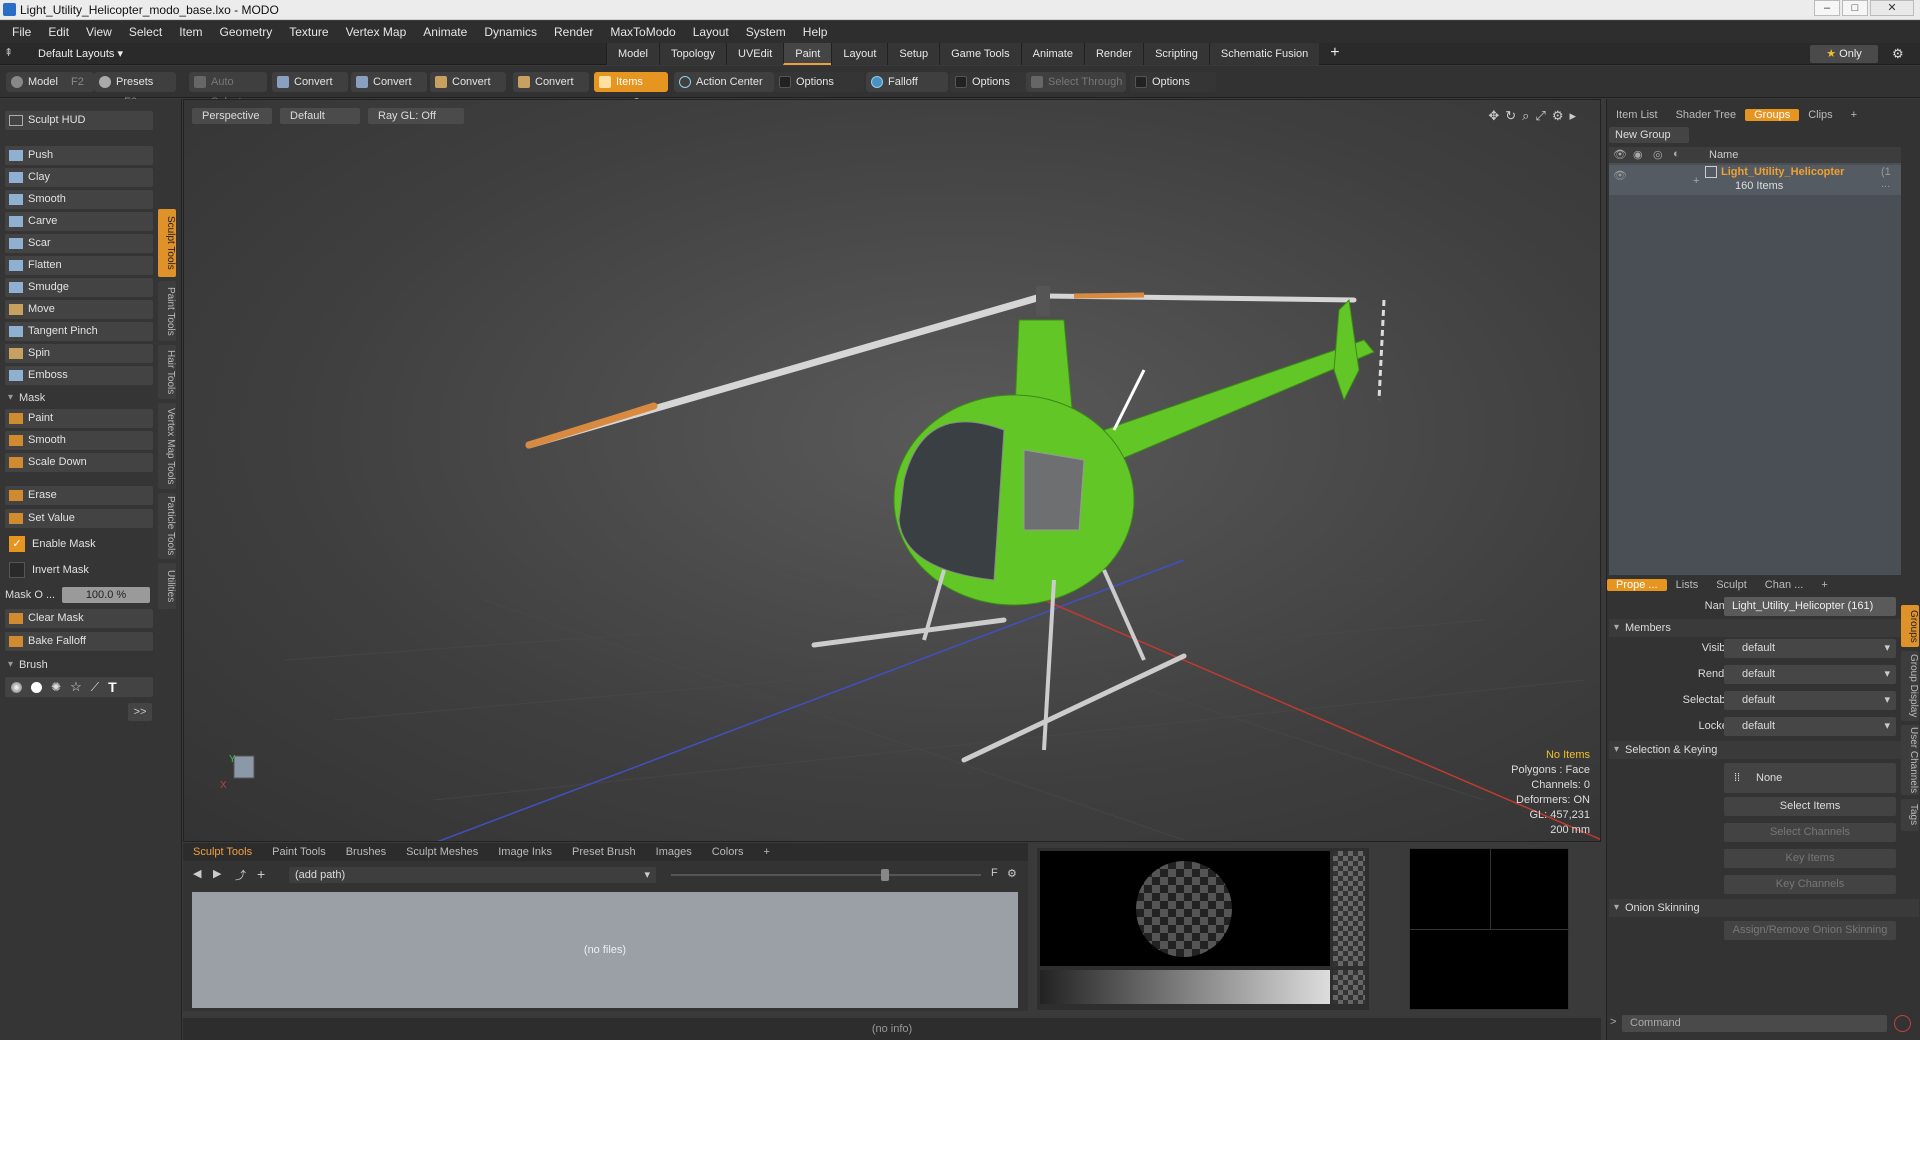  Describe the element at coordinates (1264, 54) in the screenshot. I see `tab-schematic-fusion: Schematic Fusion` at that location.